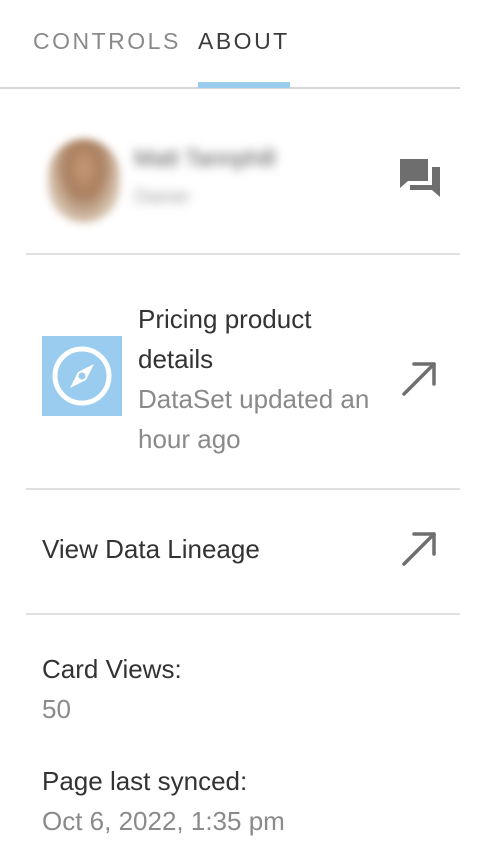 Image resolution: width=478 pixels, height=860 pixels. Describe the element at coordinates (254, 419) in the screenshot. I see `dataset-updated-text: DataSet updated an hour ago` at that location.